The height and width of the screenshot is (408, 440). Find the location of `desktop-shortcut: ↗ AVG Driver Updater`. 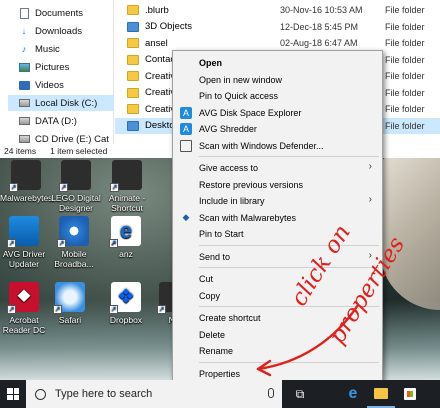

desktop-shortcut: ↗ AVG Driver Updater is located at coordinates (25, 242).